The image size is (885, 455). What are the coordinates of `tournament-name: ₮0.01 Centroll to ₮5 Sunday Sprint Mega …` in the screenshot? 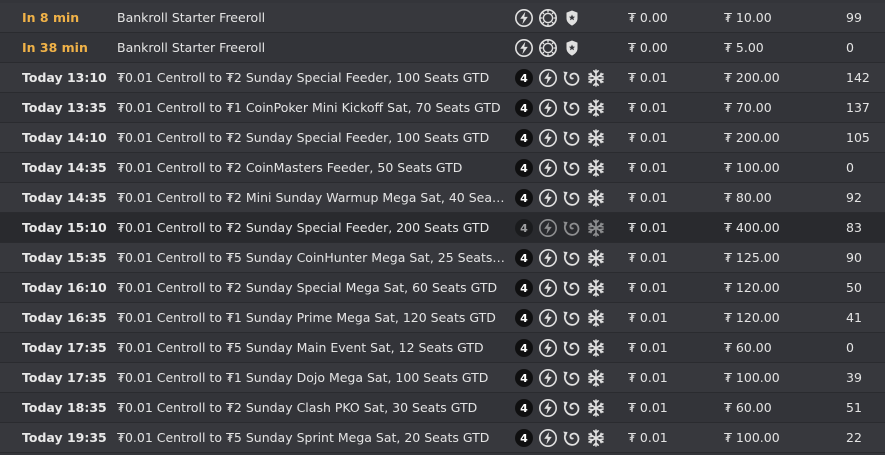 It's located at (303, 437).